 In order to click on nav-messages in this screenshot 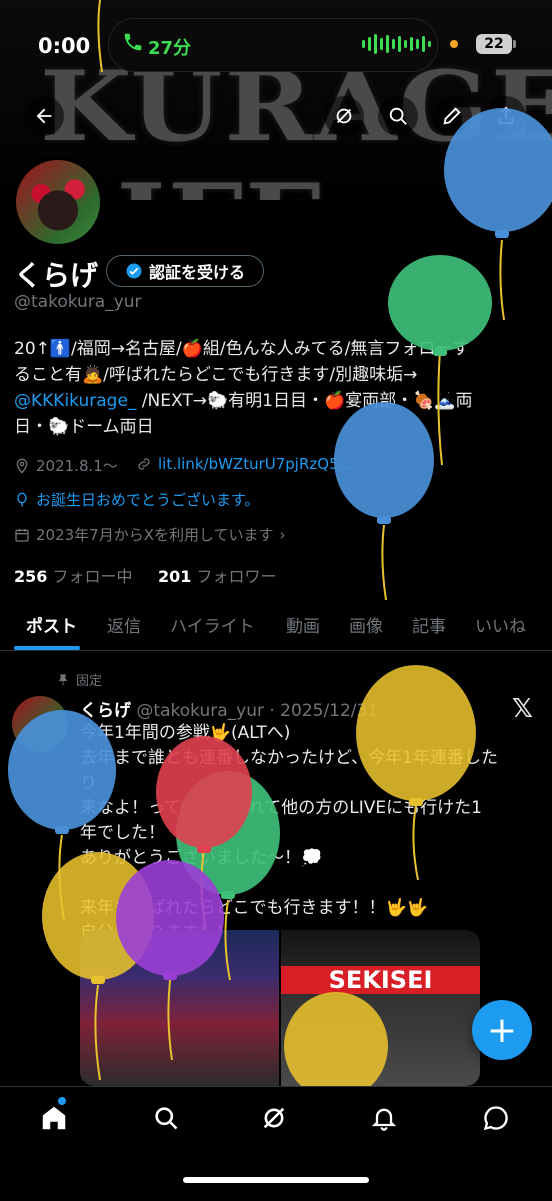, I will do `click(496, 1118)`.